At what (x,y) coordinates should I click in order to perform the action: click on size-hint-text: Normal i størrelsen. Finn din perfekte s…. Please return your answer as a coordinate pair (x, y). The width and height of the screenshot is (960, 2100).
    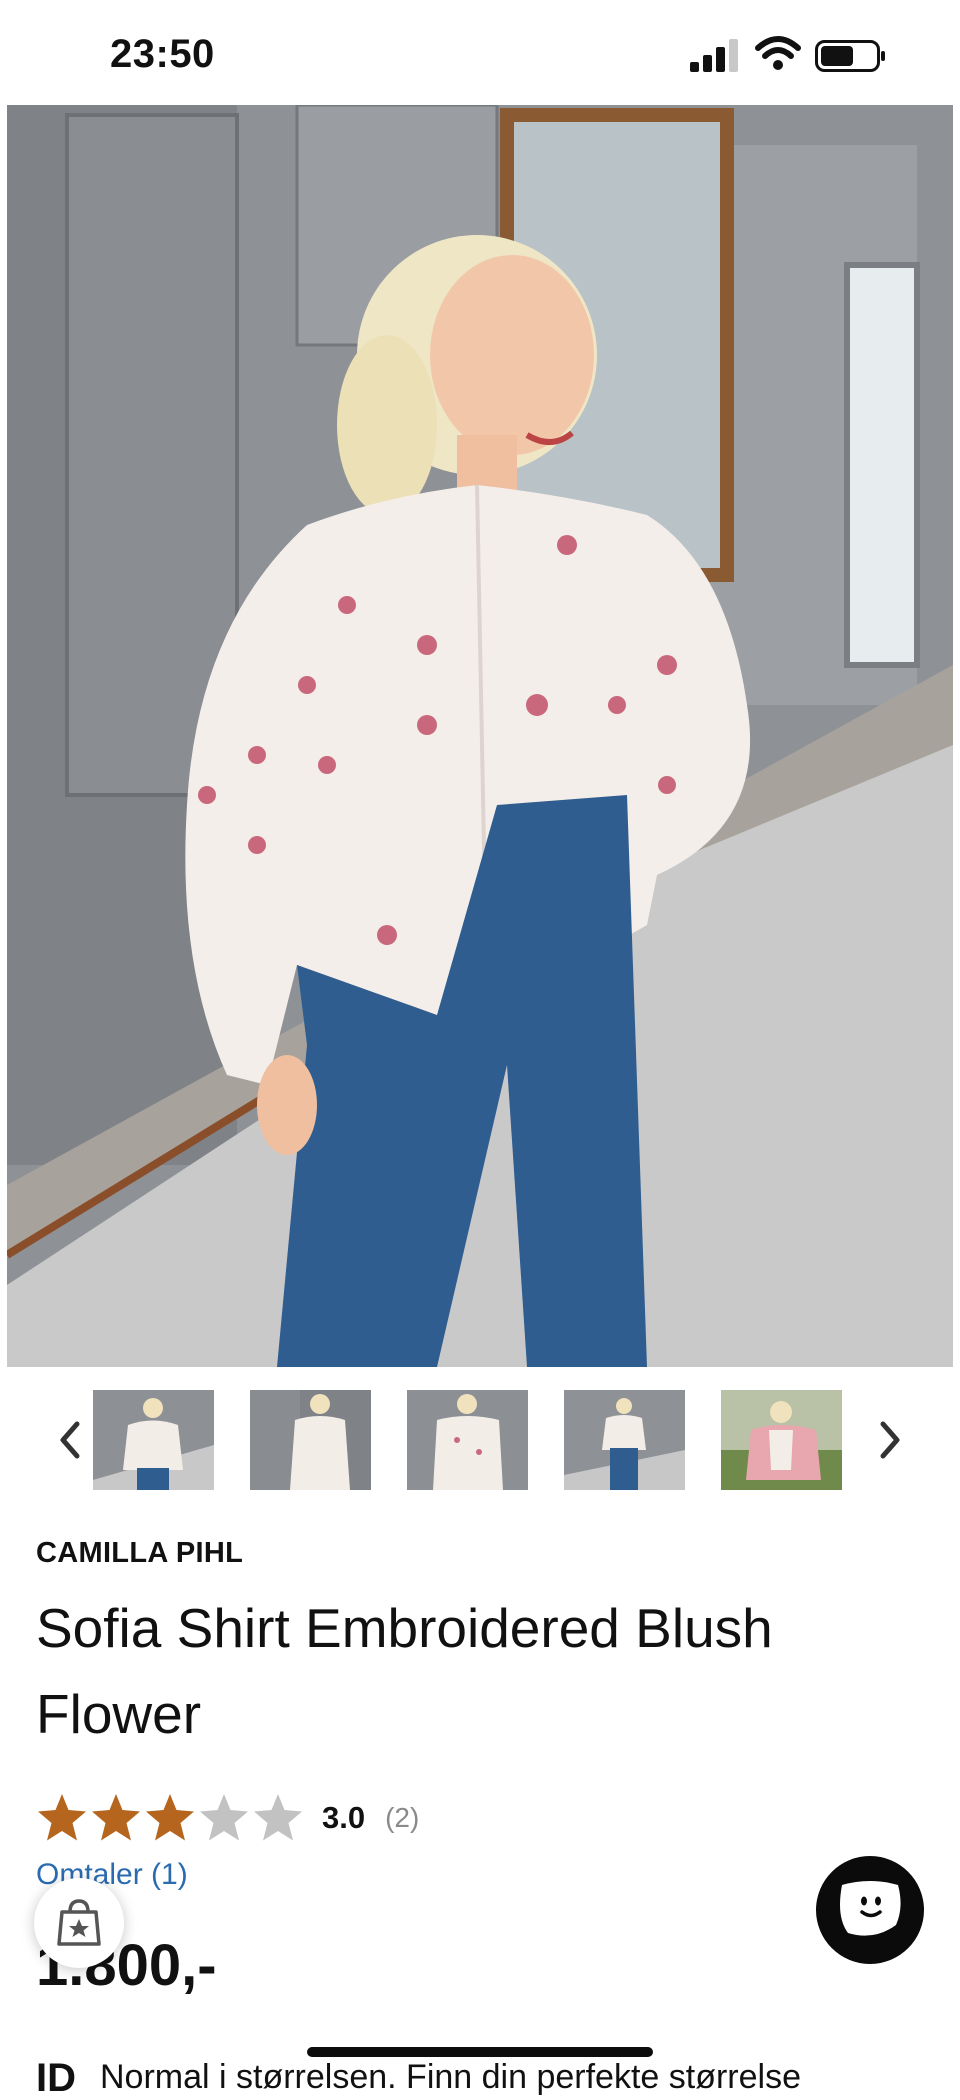
    Looking at the image, I should click on (450, 2077).